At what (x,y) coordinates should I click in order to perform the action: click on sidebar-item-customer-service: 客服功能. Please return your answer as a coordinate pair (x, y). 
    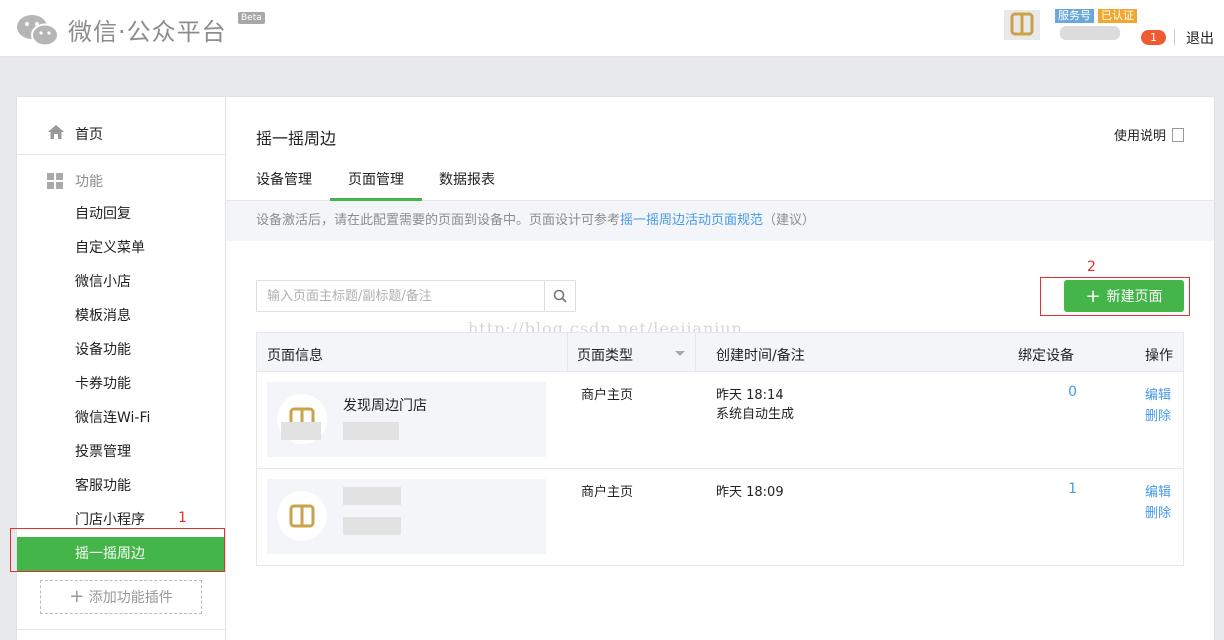
    Looking at the image, I should click on (121, 486).